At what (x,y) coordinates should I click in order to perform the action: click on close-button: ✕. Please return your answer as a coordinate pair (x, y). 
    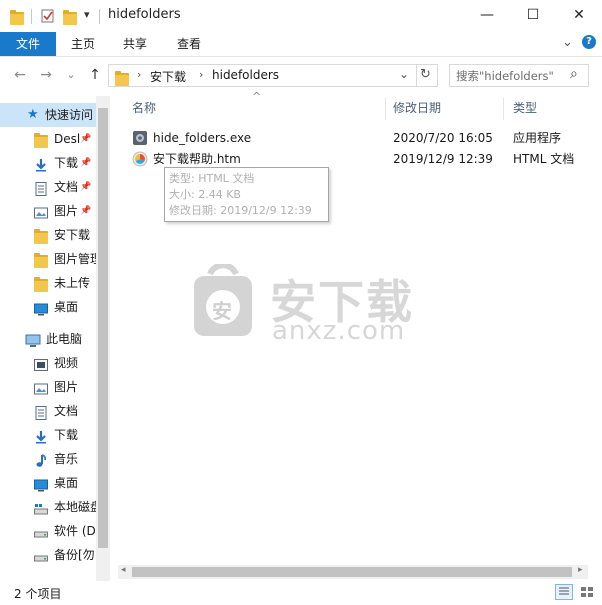
    Looking at the image, I should click on (579, 15).